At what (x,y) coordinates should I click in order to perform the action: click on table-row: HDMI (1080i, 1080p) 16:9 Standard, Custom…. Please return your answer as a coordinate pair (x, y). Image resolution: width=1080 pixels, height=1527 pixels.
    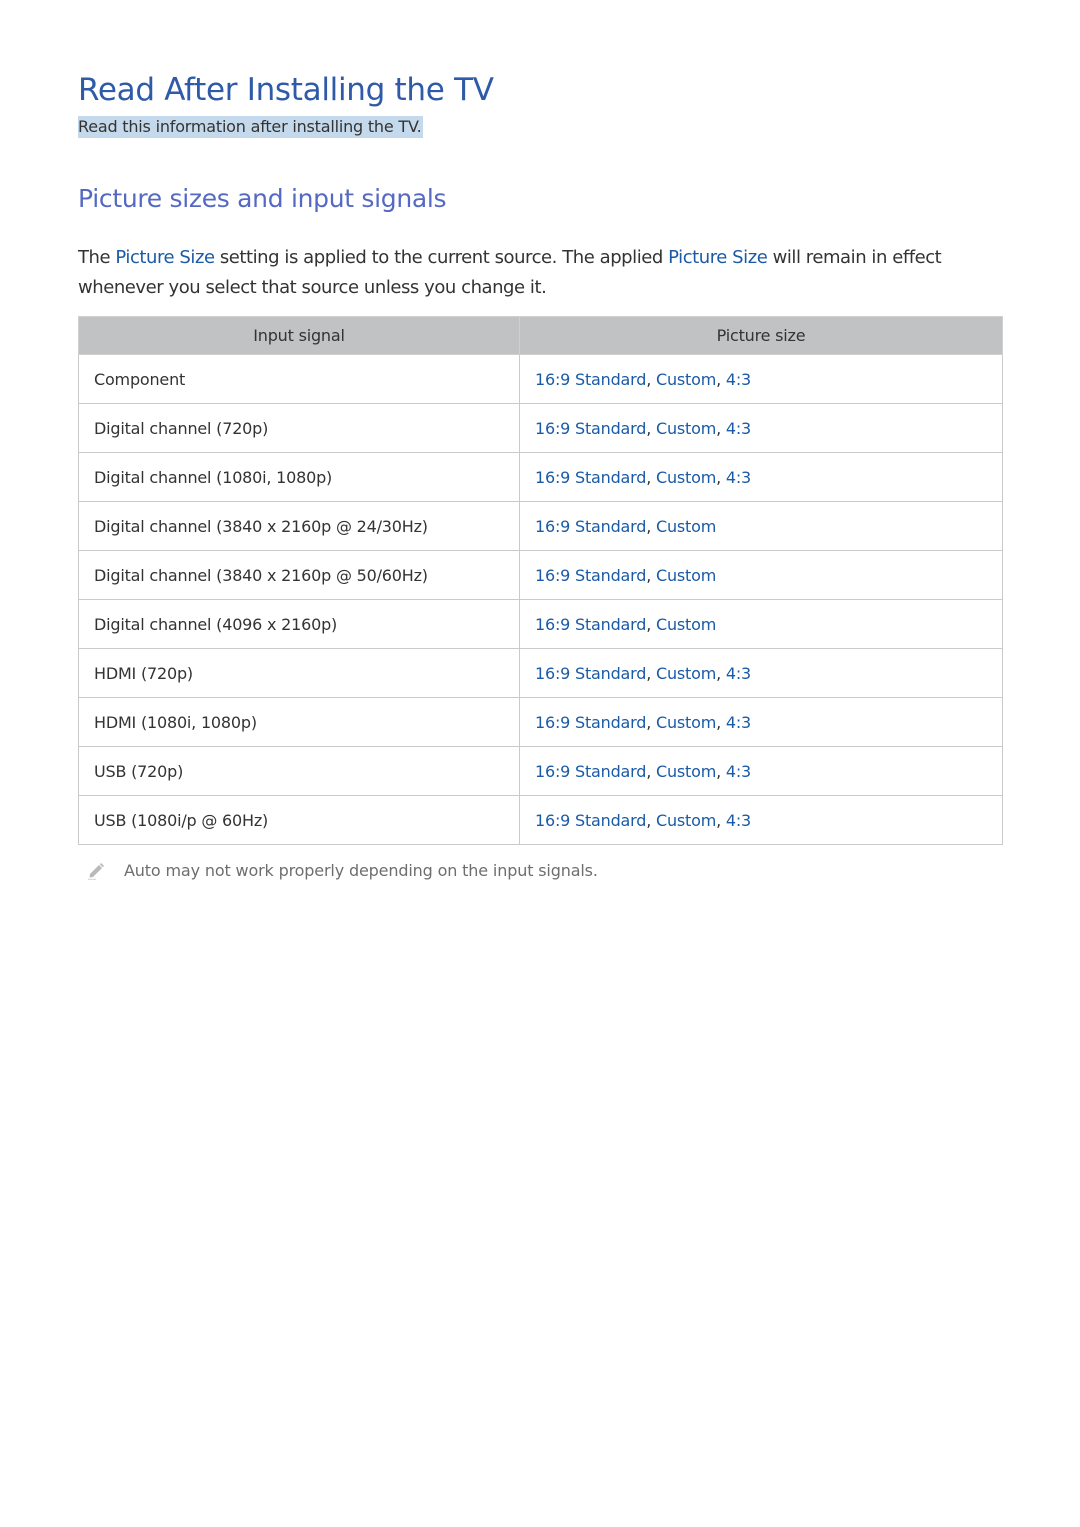
    Looking at the image, I should click on (540, 722).